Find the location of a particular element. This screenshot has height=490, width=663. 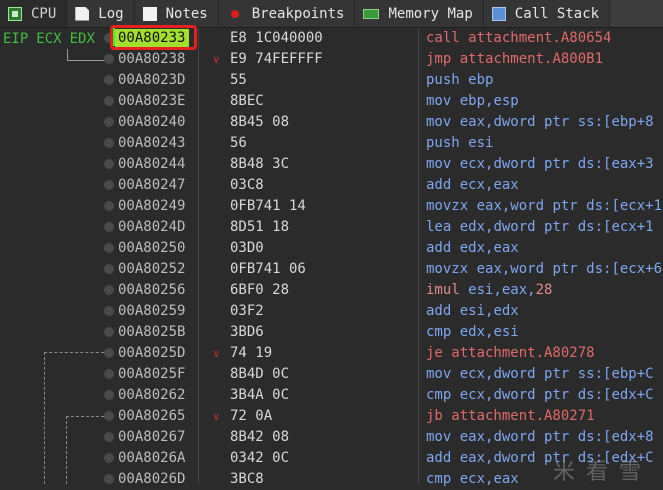

bytes-cell: 0FB741 14 is located at coordinates (268, 206).